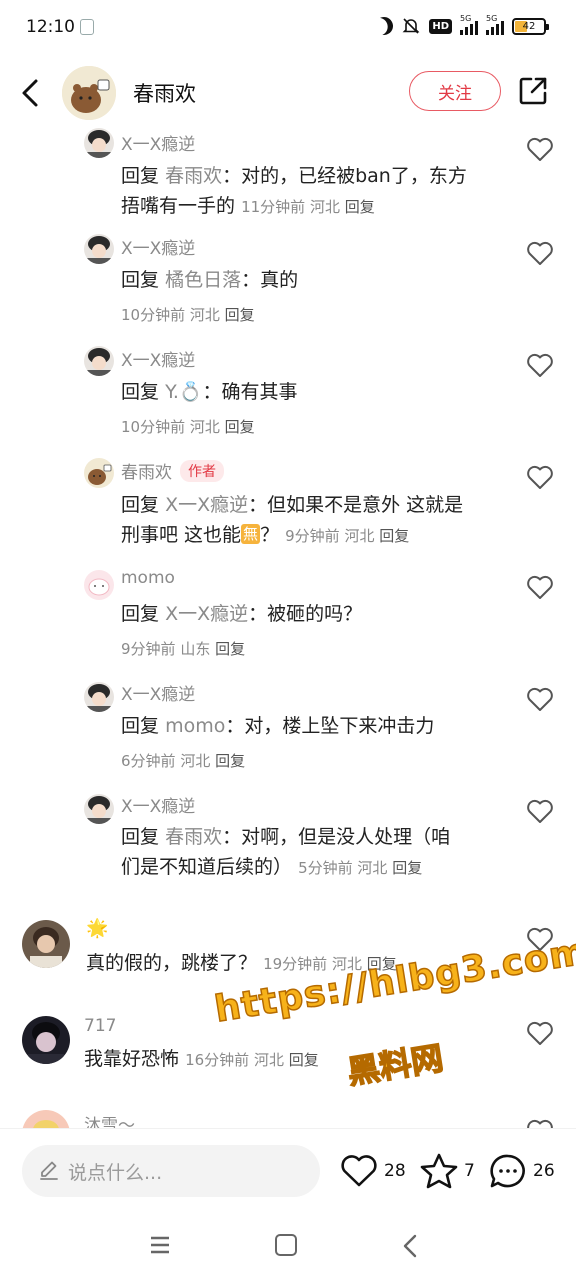 The image size is (576, 1280). I want to click on battery-icon: 42, so click(530, 26).